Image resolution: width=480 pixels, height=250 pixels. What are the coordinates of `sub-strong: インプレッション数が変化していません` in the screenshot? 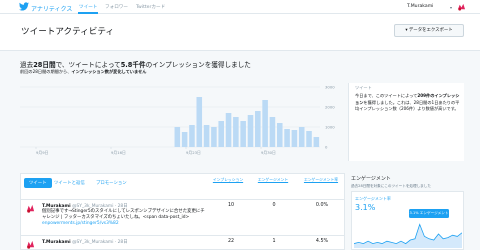 It's located at (109, 71).